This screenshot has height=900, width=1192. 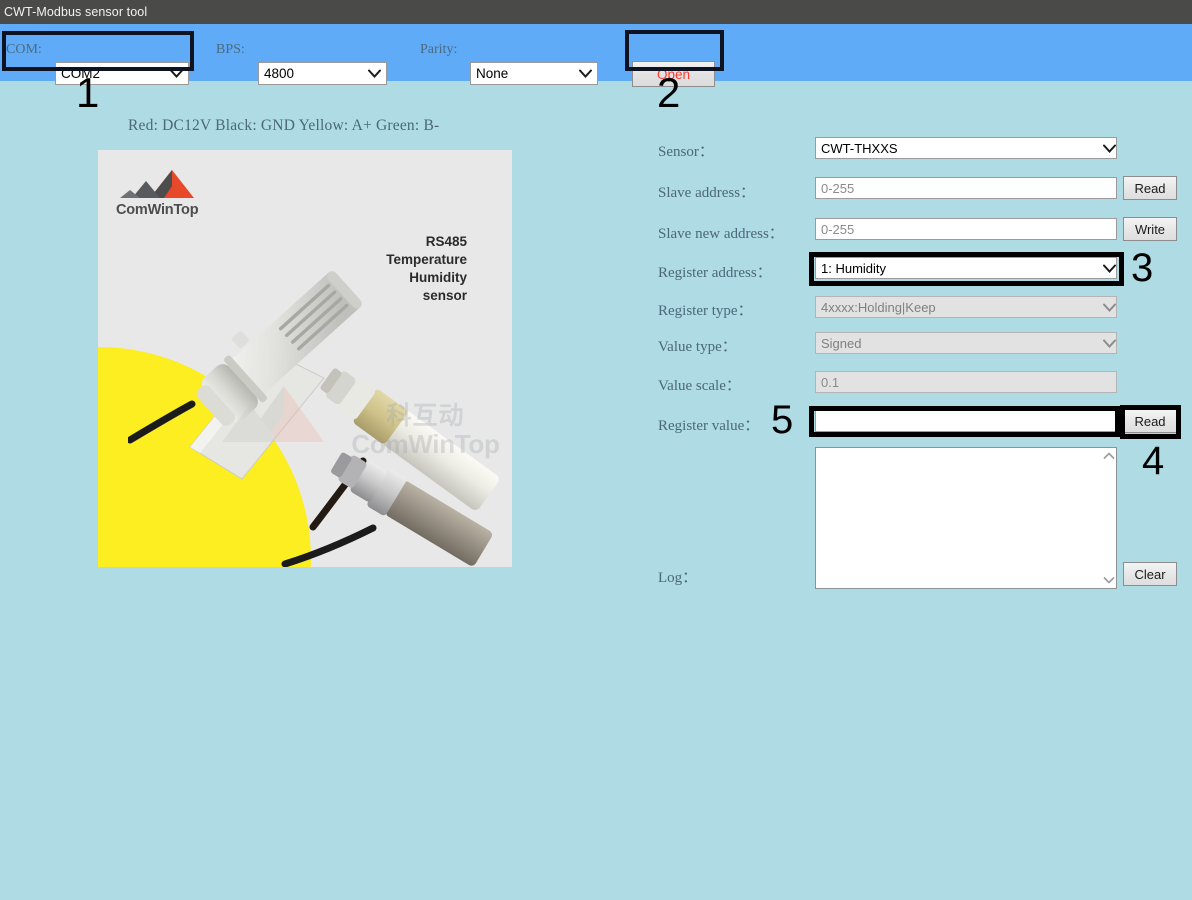 I want to click on register-type-selector: 4xxxx:Holding|Keep, so click(x=966, y=307).